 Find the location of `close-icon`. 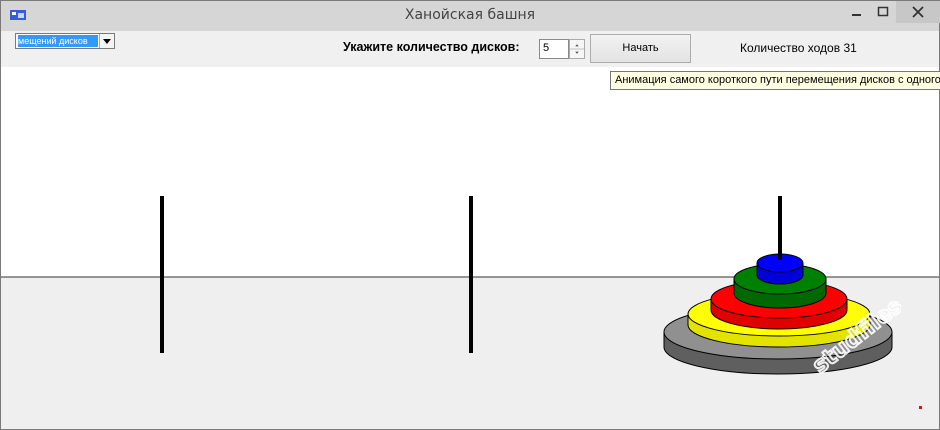

close-icon is located at coordinates (918, 12).